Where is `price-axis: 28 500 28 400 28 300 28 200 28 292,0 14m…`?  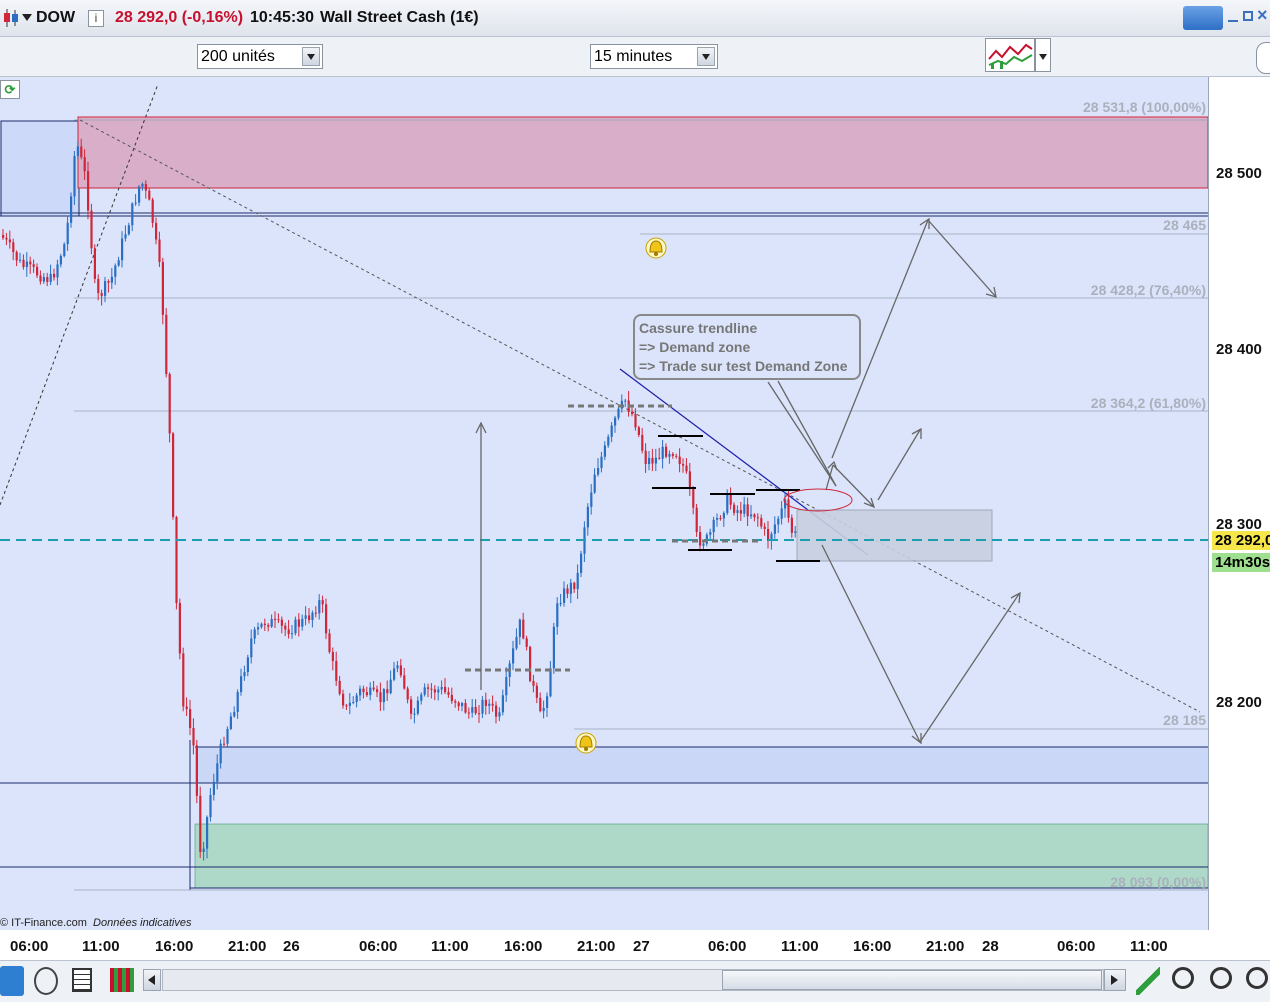 price-axis: 28 500 28 400 28 300 28 200 28 292,0 14m… is located at coordinates (1239, 503).